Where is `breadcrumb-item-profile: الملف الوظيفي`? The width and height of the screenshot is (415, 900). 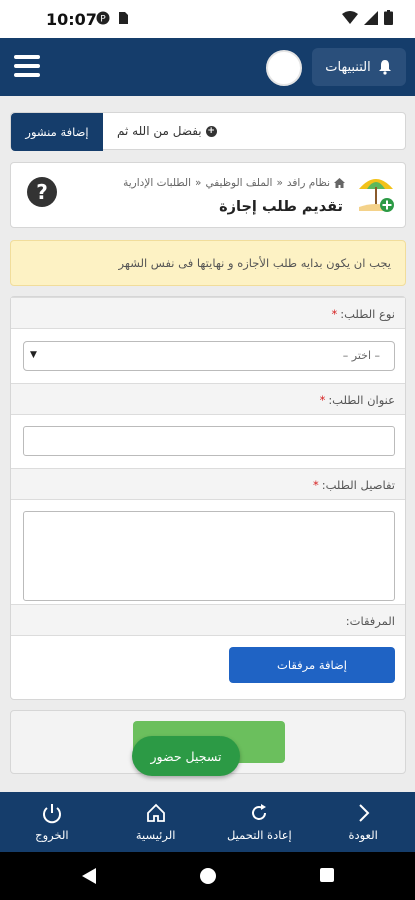
breadcrumb-item-profile: الملف الوظيفي is located at coordinates (238, 183).